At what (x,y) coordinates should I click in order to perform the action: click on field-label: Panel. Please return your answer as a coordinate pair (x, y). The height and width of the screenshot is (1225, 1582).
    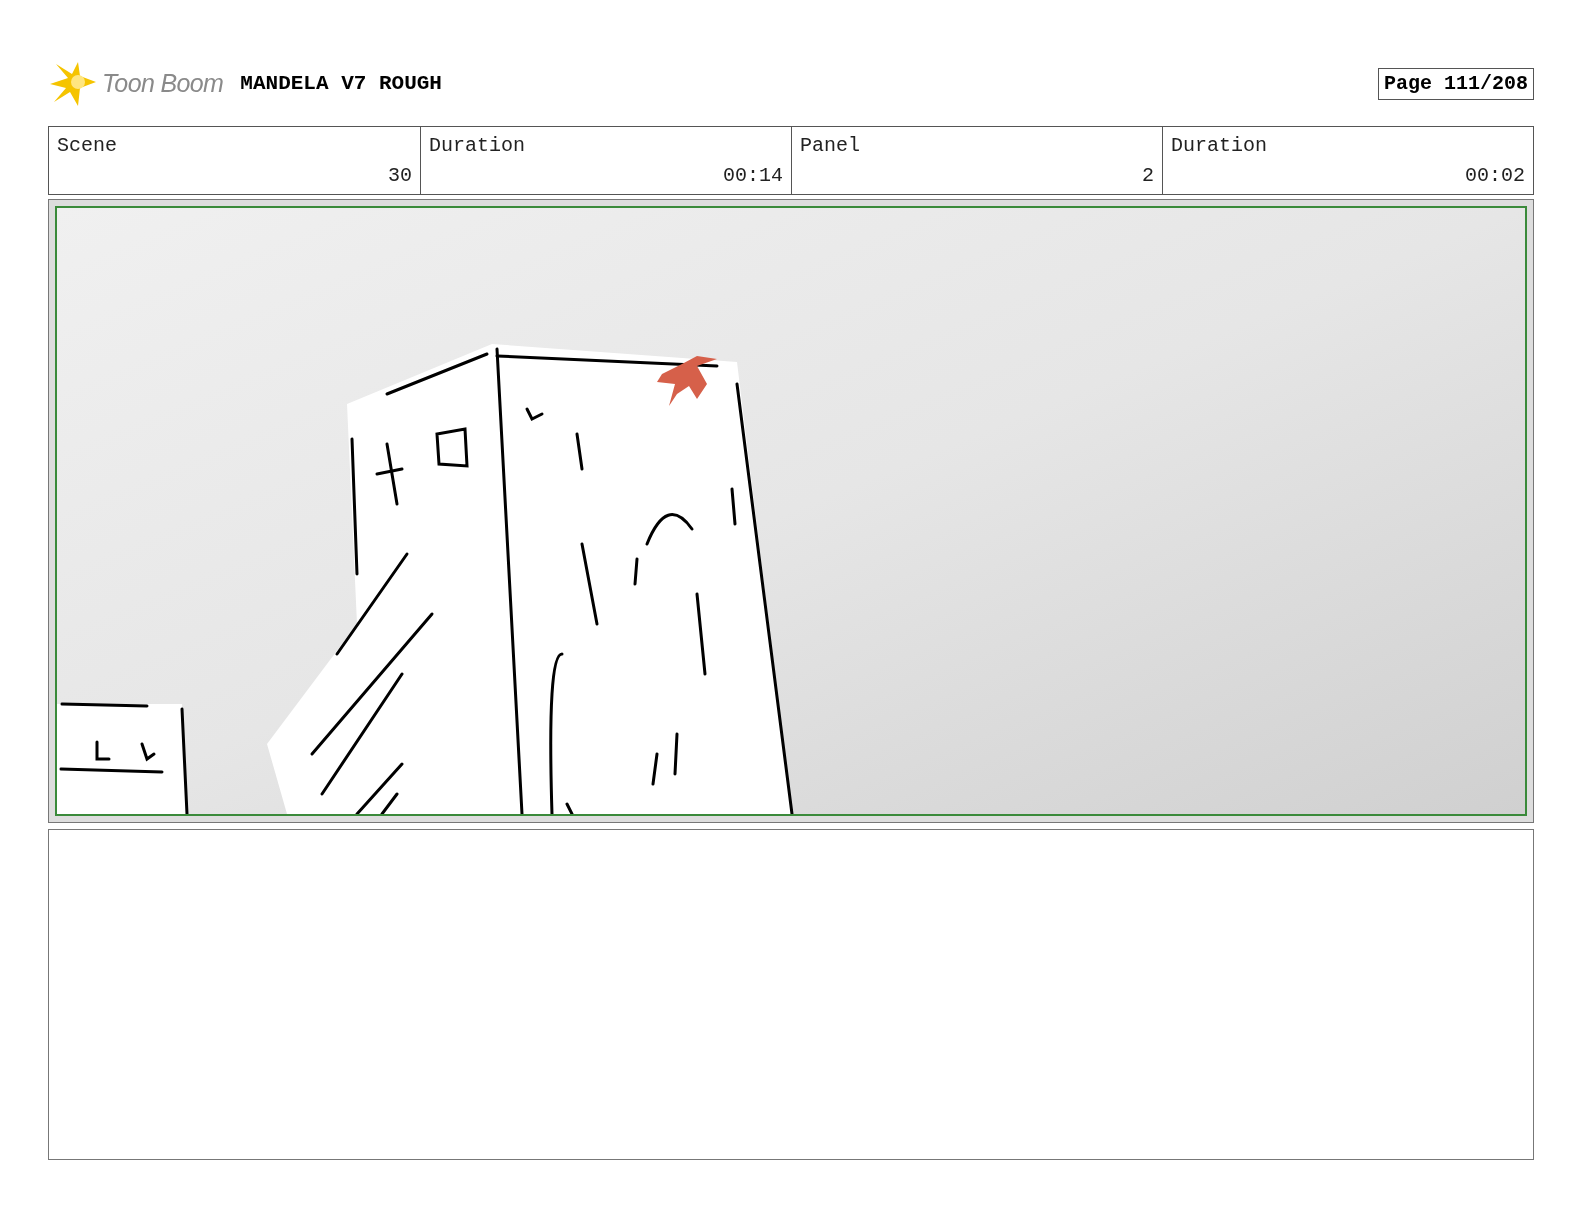
    Looking at the image, I should click on (830, 146).